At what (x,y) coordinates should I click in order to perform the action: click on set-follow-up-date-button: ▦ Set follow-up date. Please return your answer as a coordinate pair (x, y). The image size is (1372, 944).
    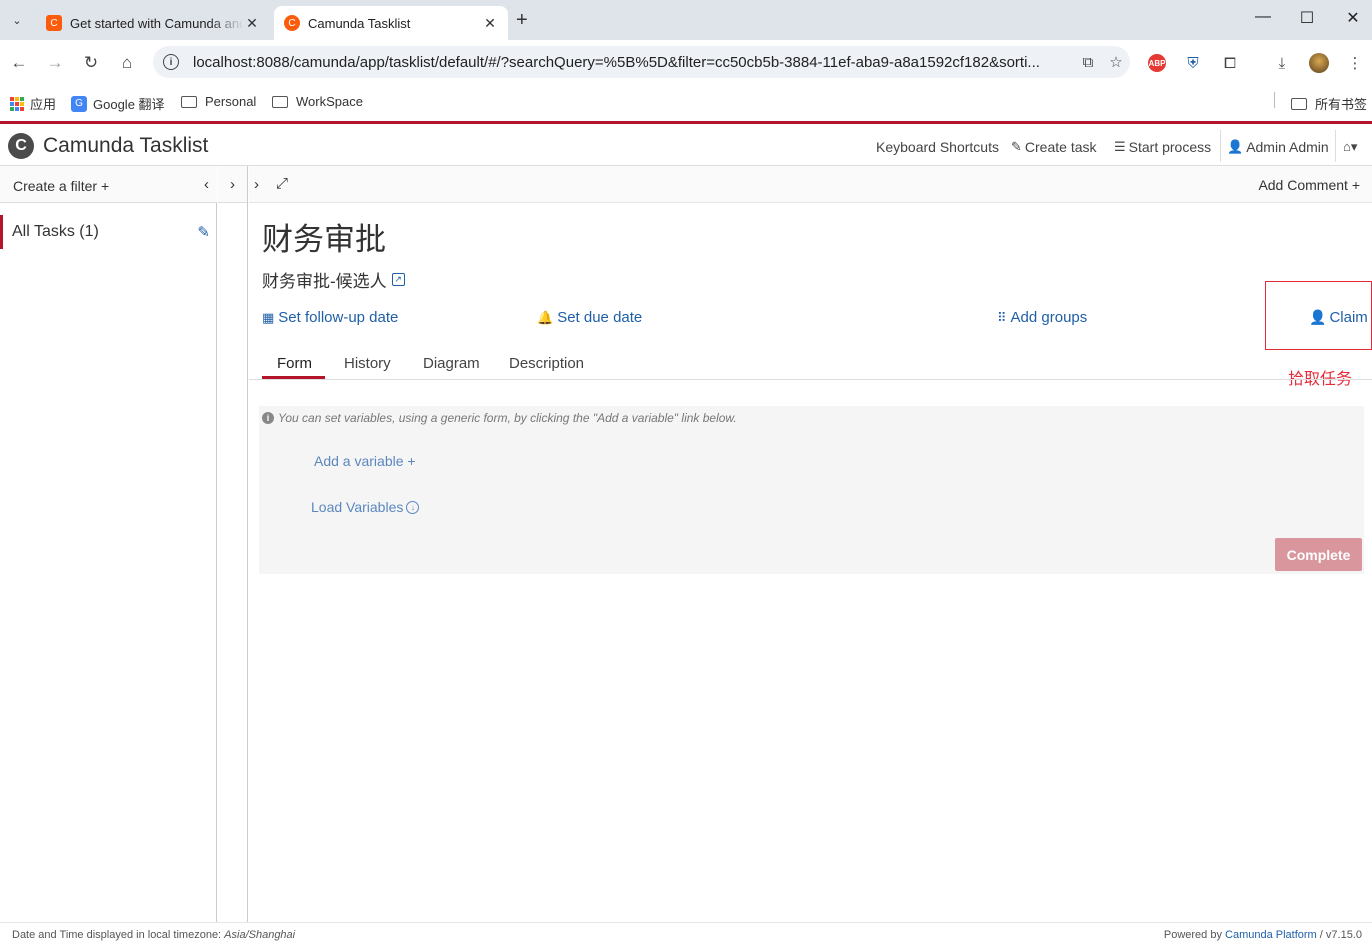
    Looking at the image, I should click on (330, 317).